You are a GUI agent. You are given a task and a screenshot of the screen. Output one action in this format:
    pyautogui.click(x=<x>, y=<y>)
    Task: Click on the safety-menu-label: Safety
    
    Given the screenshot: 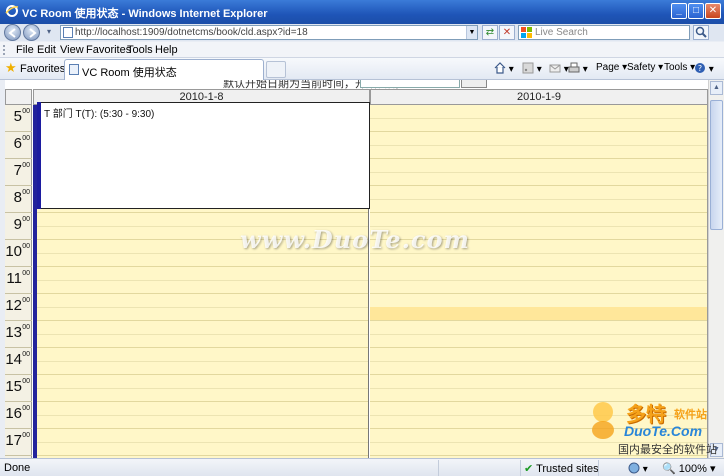 What is the action you would take?
    pyautogui.click(x=641, y=67)
    